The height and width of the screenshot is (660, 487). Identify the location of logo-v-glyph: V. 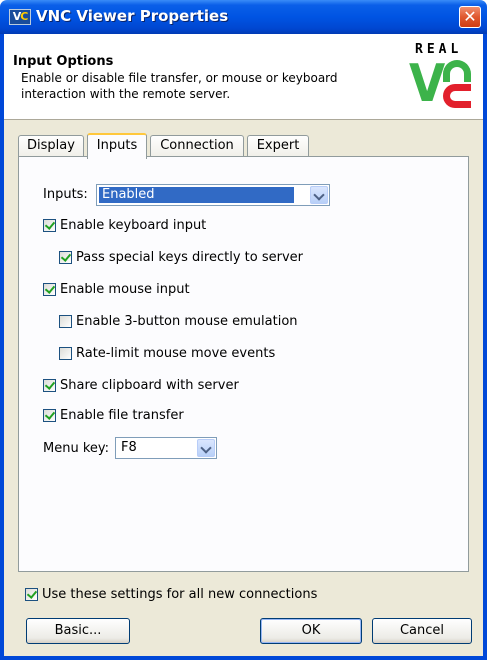
(427, 84).